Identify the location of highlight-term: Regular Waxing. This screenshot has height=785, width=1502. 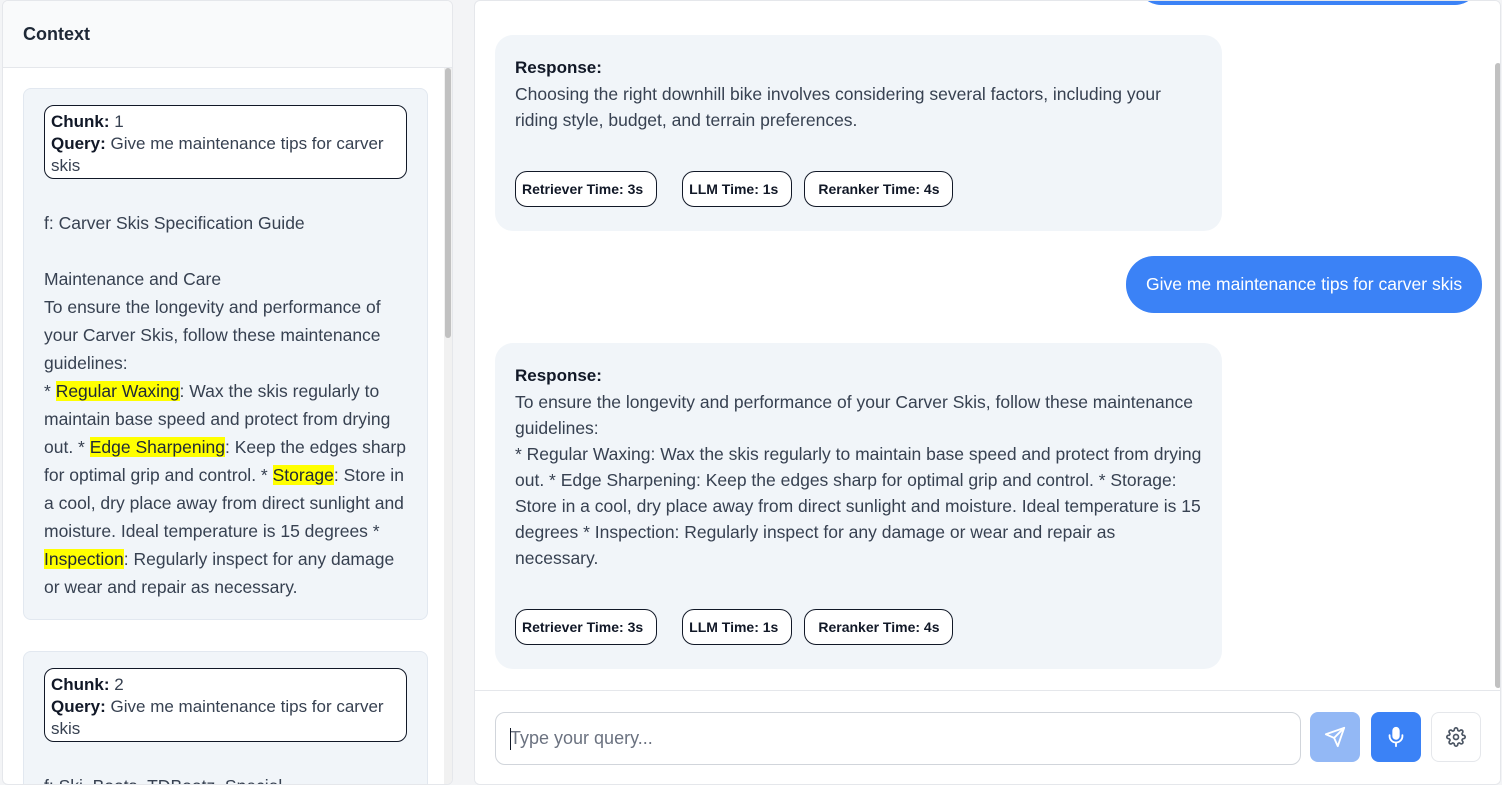
(117, 391).